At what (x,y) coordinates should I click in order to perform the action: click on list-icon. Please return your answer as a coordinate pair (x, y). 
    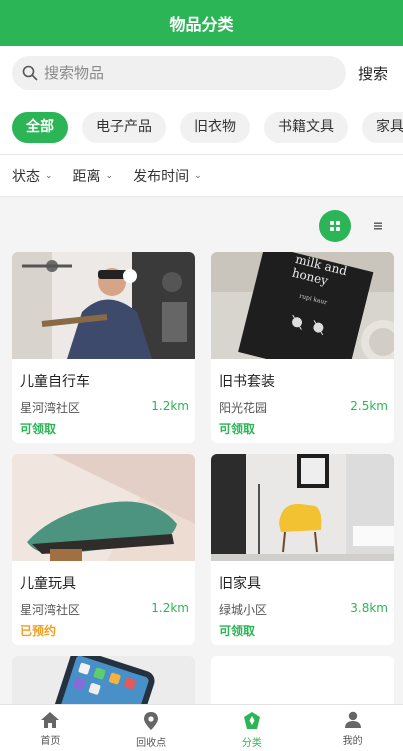
    Looking at the image, I should click on (378, 226).